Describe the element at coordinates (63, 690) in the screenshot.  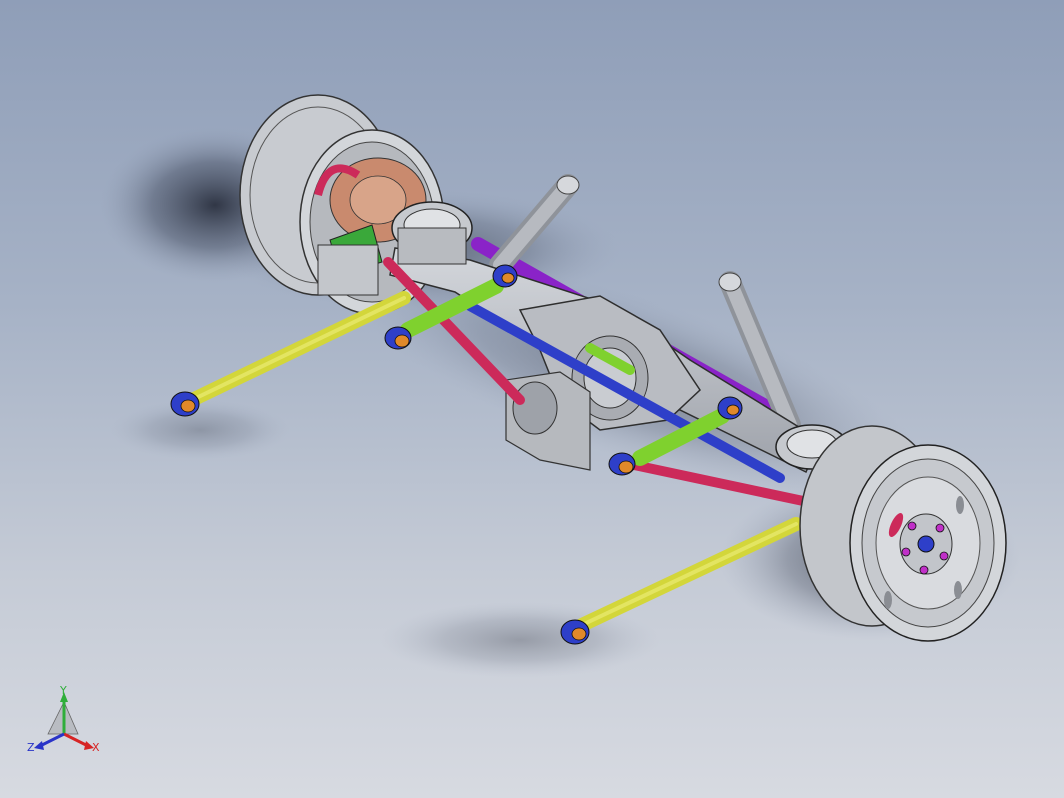
I see `y-axis-label: Y` at that location.